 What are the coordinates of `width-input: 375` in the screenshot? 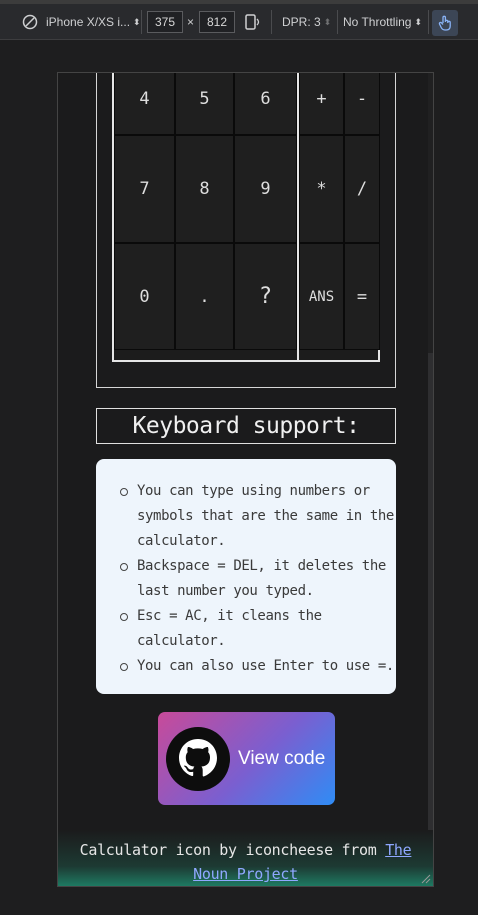 It's located at (165, 22).